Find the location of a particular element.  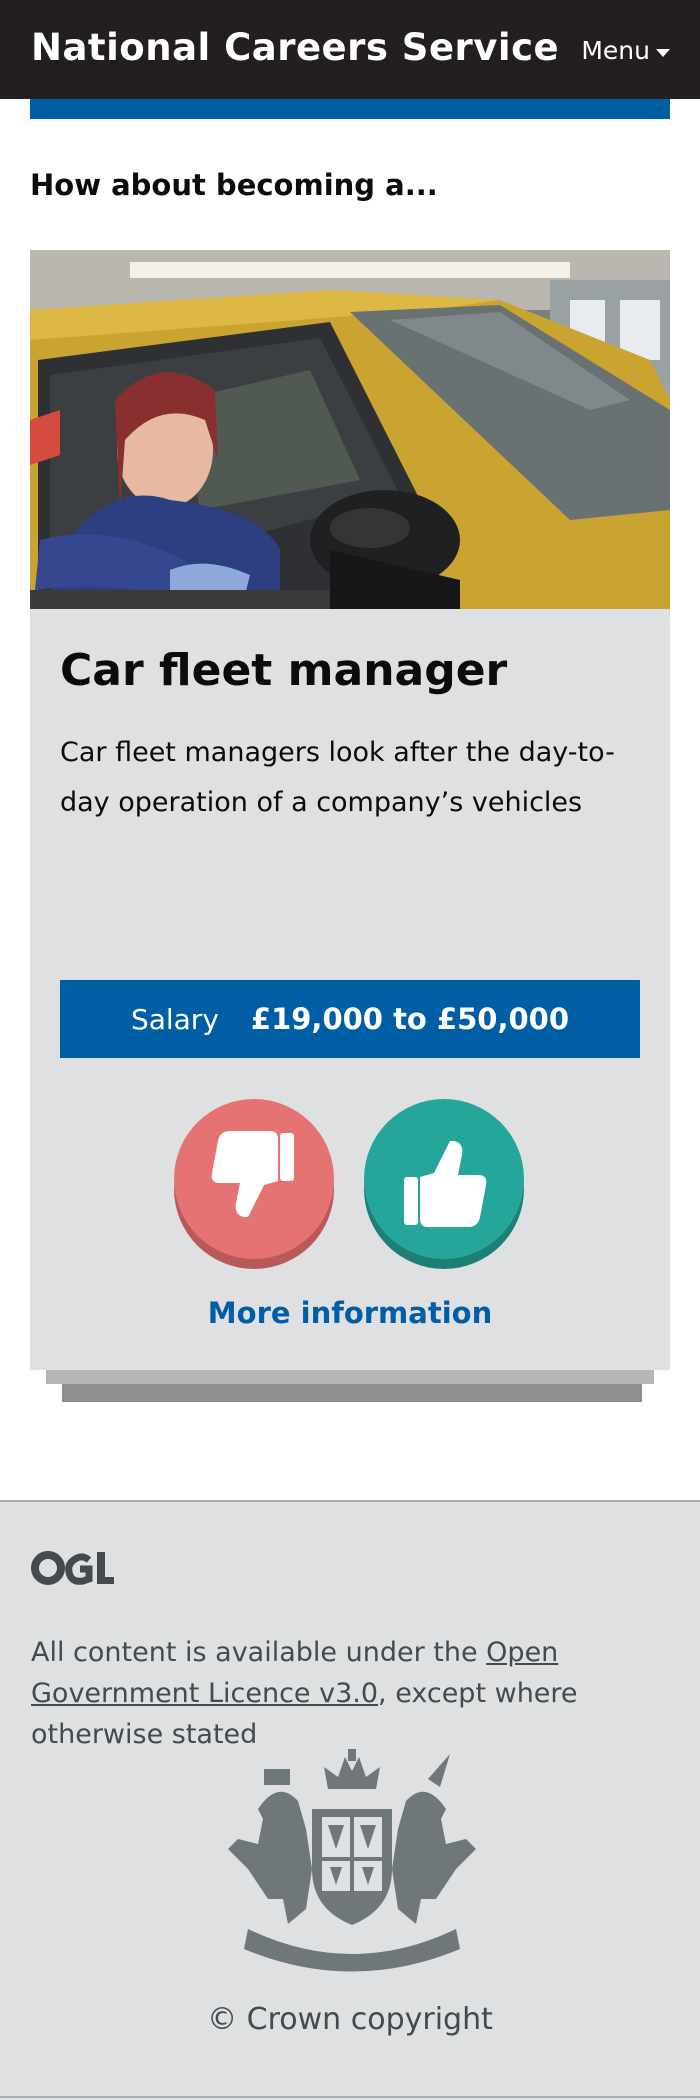

crown-copyright-link: © Crown copyright is located at coordinates (350, 2019).